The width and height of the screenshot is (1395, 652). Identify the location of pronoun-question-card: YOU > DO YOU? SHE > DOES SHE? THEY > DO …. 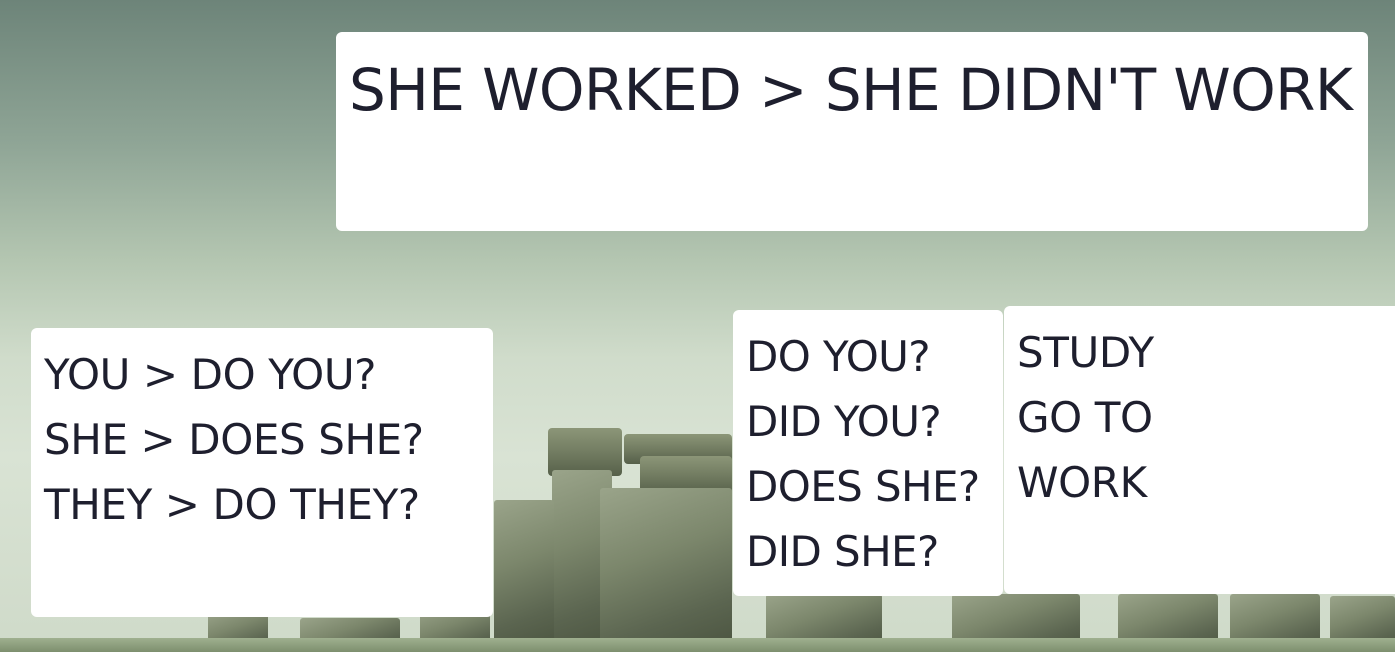
(262, 472).